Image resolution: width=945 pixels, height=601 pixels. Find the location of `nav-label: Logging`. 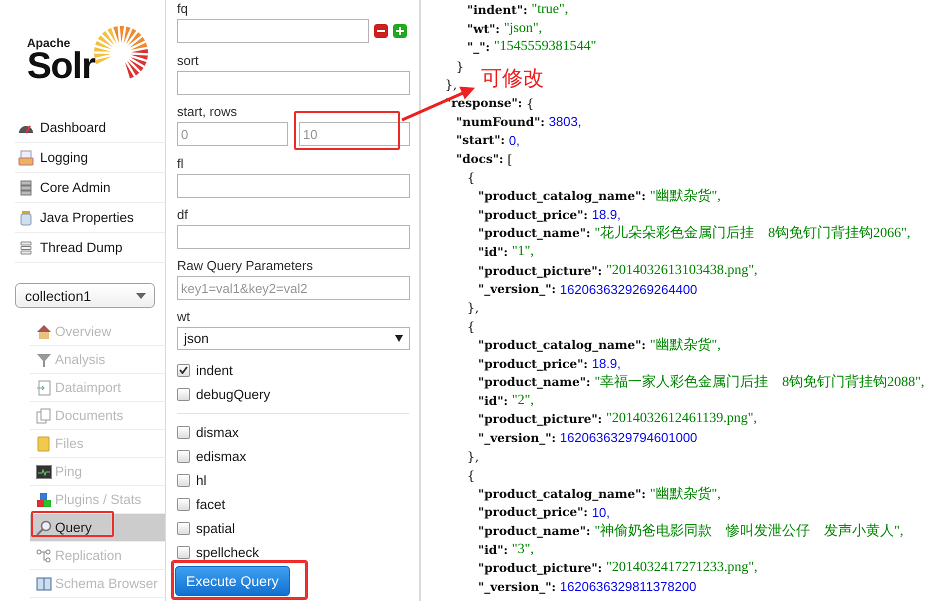

nav-label: Logging is located at coordinates (64, 157).